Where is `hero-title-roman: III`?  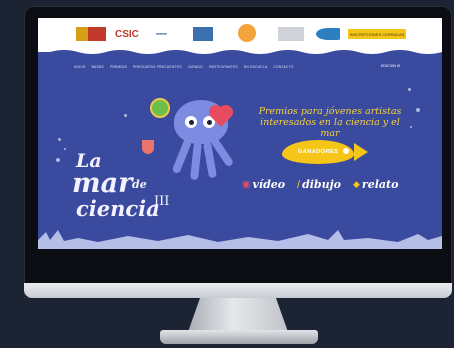
hero-title-roman: III is located at coordinates (162, 201).